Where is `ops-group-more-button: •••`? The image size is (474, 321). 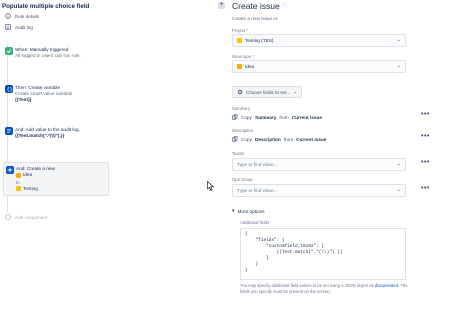 ops-group-more-button: ••• is located at coordinates (425, 188).